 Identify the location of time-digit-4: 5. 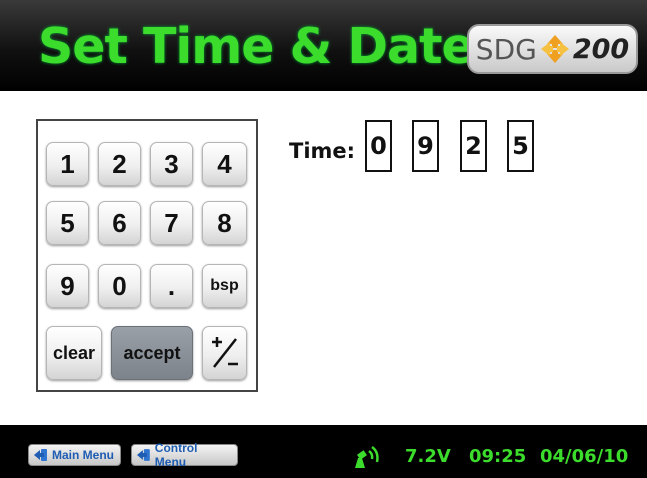
(520, 146).